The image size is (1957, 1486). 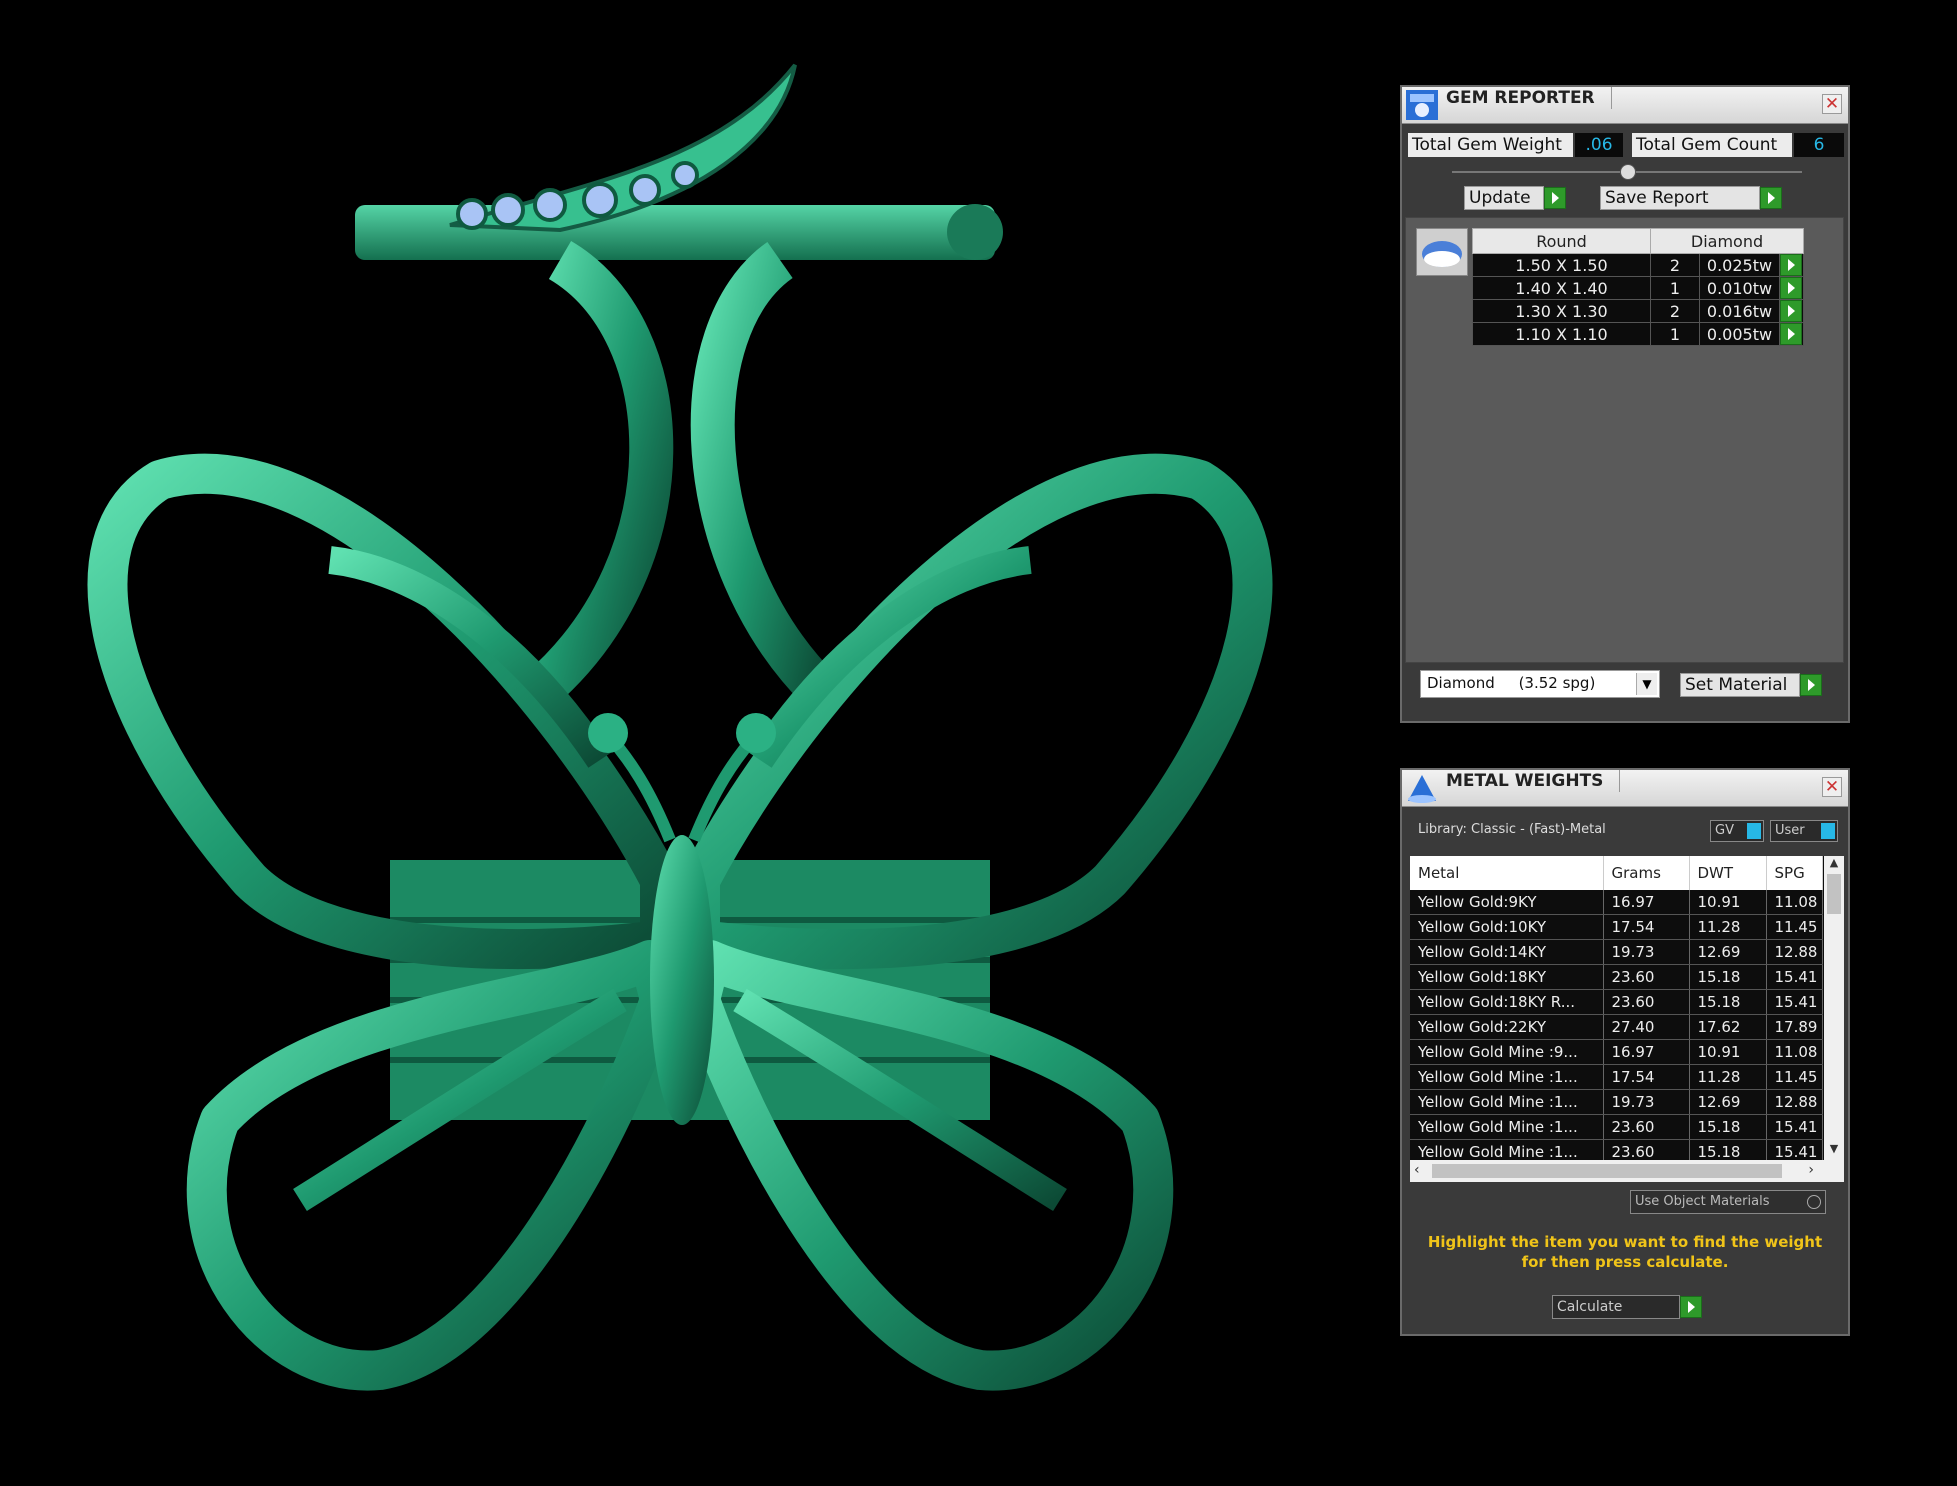 What do you see at coordinates (1680, 198) in the screenshot?
I see `save-report-button: Save Report` at bounding box center [1680, 198].